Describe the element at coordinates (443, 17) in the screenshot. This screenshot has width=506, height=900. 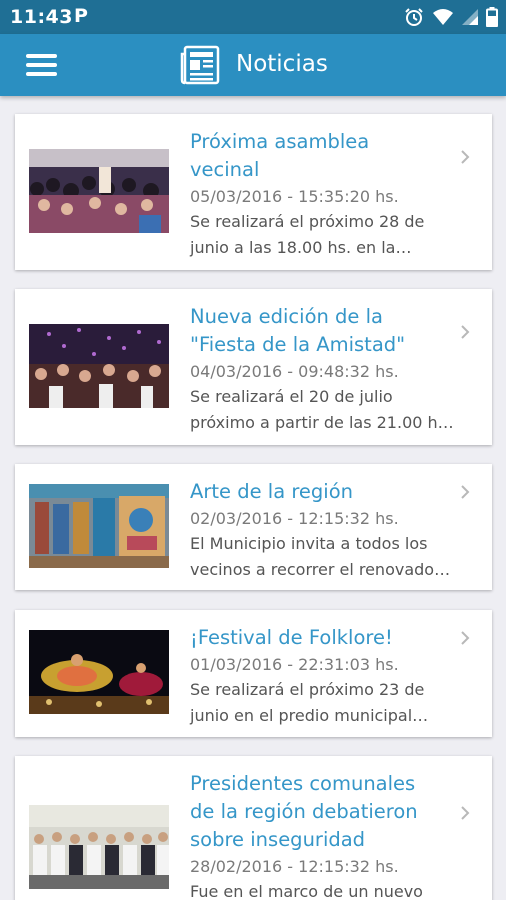
I see `wifi-icon` at that location.